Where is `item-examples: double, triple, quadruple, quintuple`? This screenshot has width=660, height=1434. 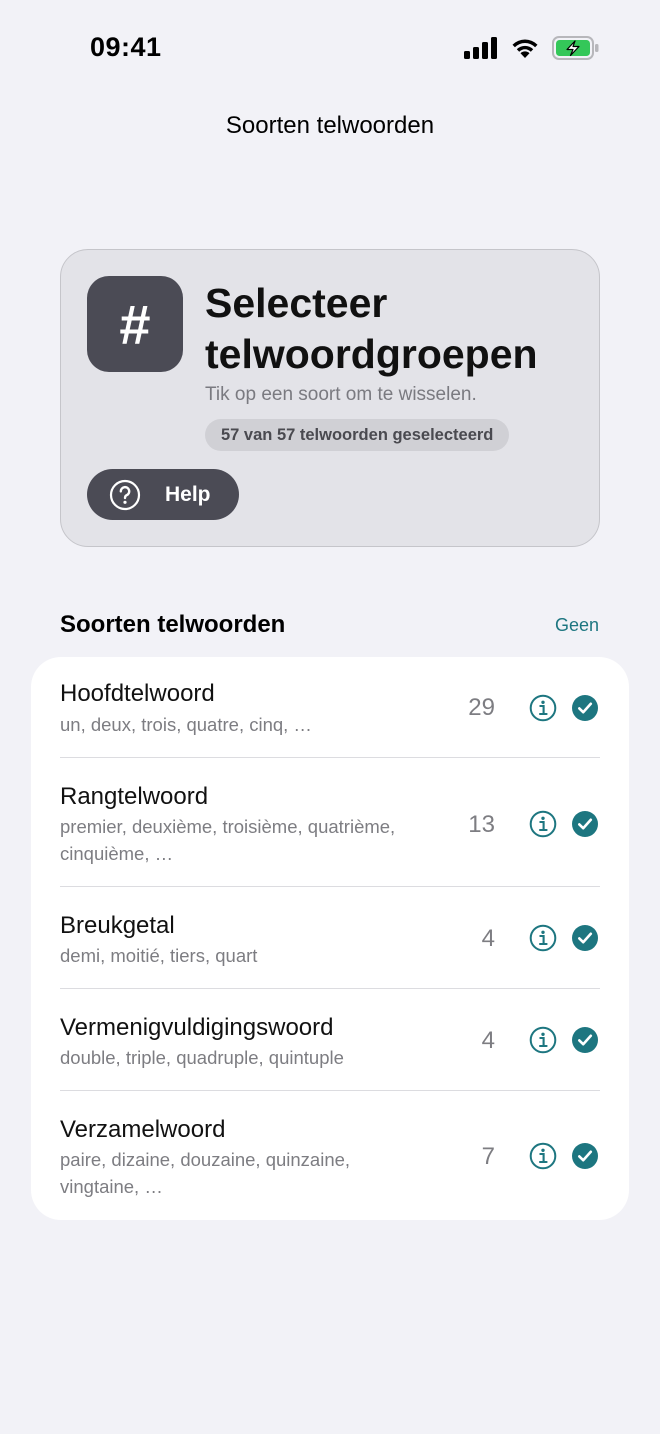 item-examples: double, triple, quadruple, quintuple is located at coordinates (202, 1057).